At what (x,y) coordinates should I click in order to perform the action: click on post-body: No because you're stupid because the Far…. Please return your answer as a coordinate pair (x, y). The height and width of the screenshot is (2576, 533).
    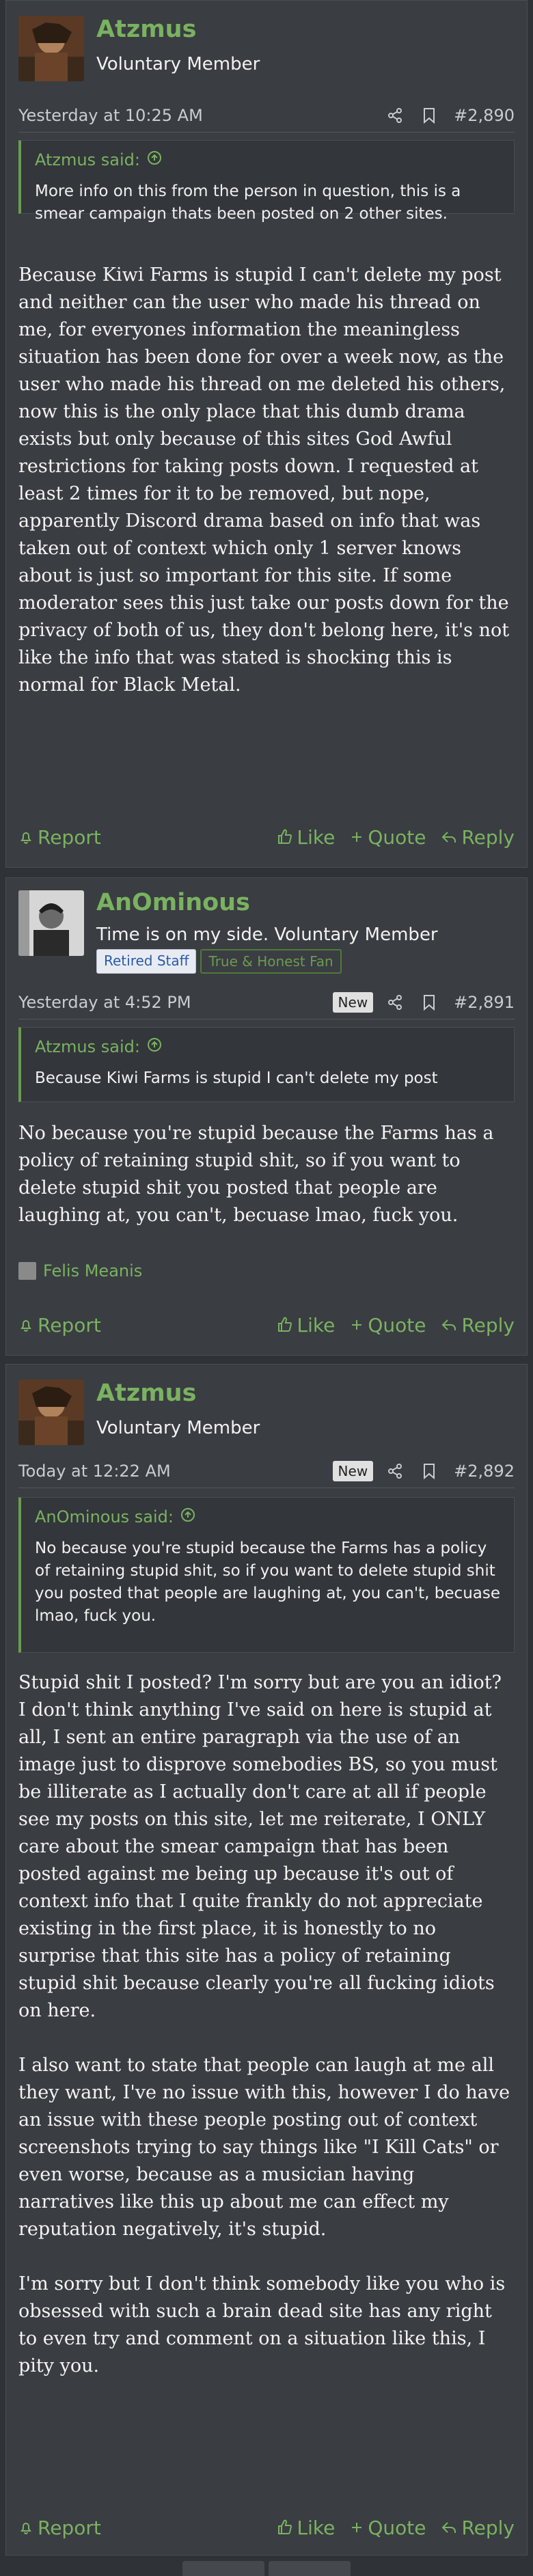
    Looking at the image, I should click on (266, 1174).